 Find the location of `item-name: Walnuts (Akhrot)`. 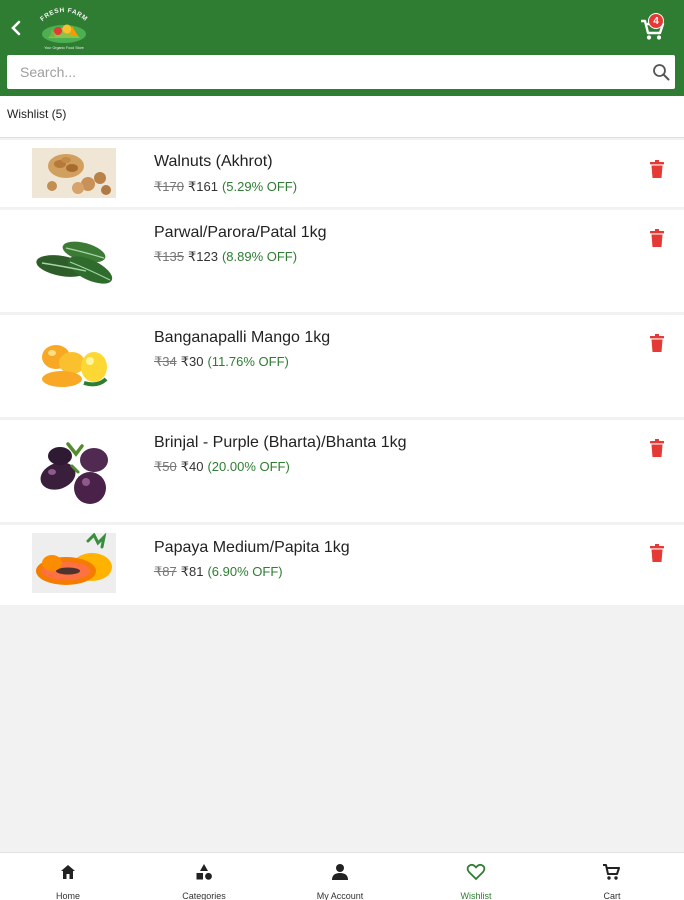

item-name: Walnuts (Akhrot) is located at coordinates (213, 161).